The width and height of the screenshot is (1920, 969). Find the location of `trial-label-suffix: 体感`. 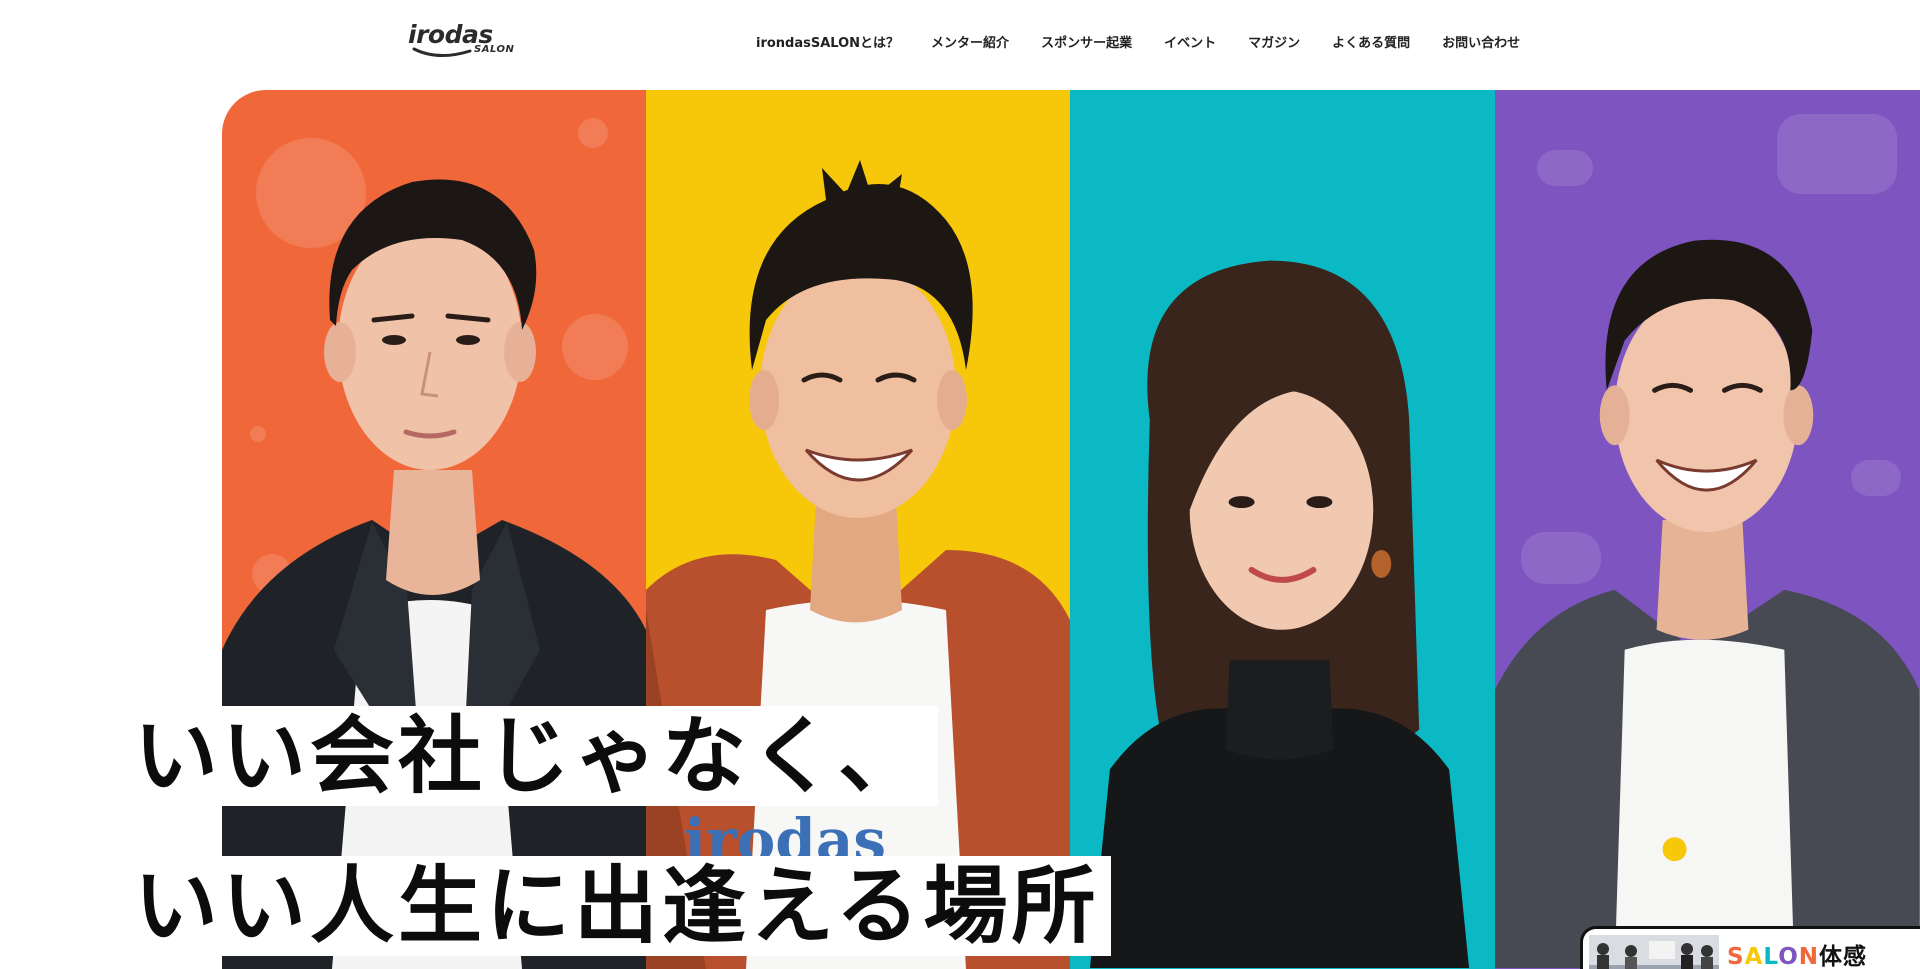

trial-label-suffix: 体感 is located at coordinates (1843, 956).